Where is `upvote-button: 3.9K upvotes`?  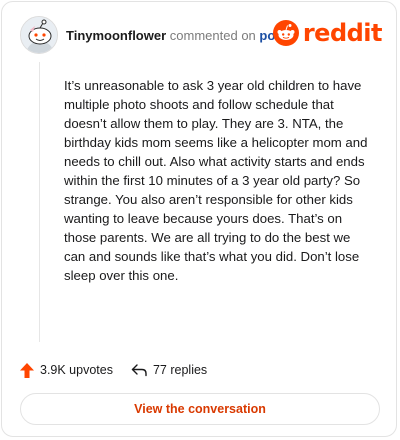 upvote-button: 3.9K upvotes is located at coordinates (66, 370).